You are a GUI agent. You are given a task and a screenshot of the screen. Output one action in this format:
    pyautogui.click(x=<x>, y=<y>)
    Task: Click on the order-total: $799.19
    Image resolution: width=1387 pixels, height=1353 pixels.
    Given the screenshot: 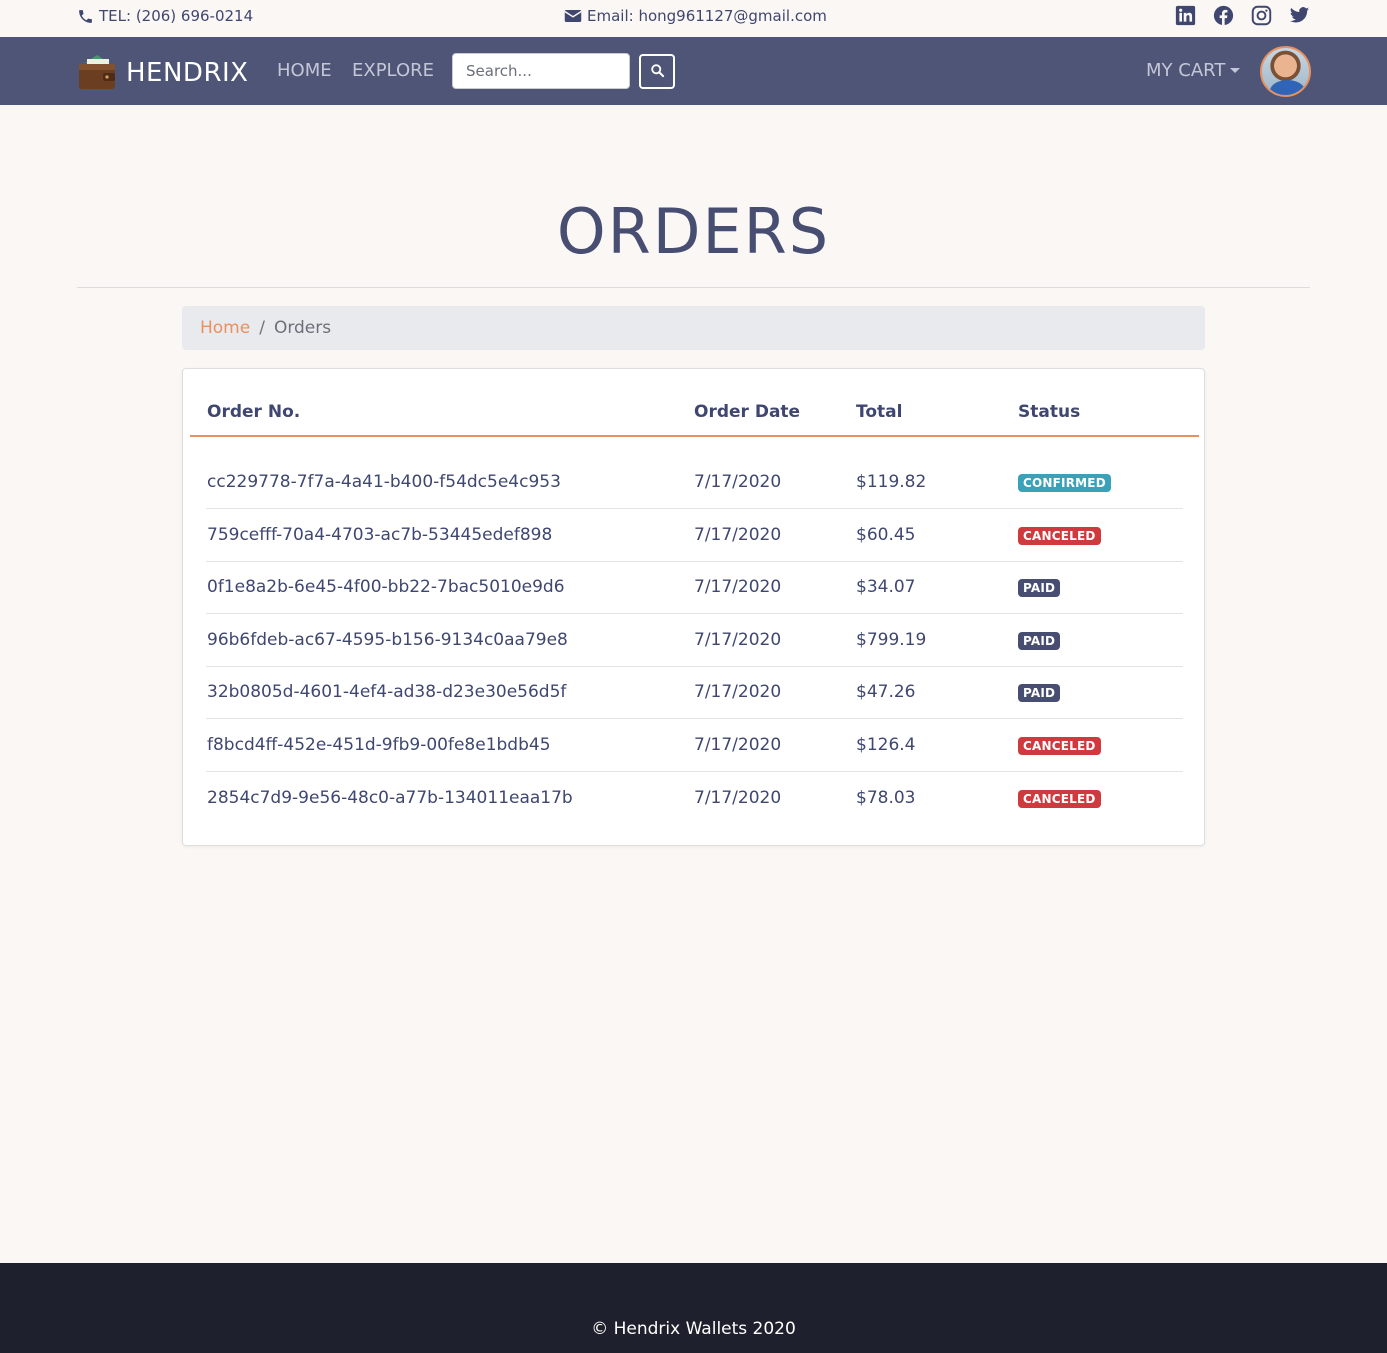 What is the action you would take?
    pyautogui.click(x=891, y=639)
    